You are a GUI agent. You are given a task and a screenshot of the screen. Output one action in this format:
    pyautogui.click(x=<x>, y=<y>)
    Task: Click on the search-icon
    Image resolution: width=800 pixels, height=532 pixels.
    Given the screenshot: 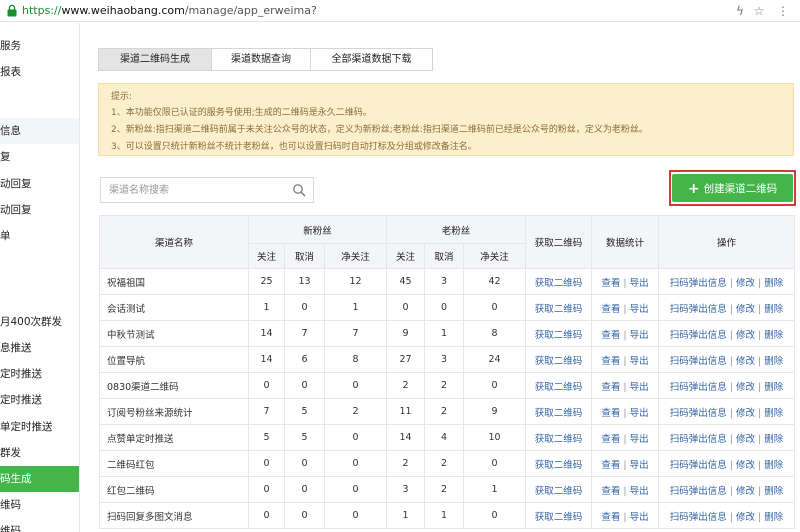 What is the action you would take?
    pyautogui.click(x=299, y=190)
    